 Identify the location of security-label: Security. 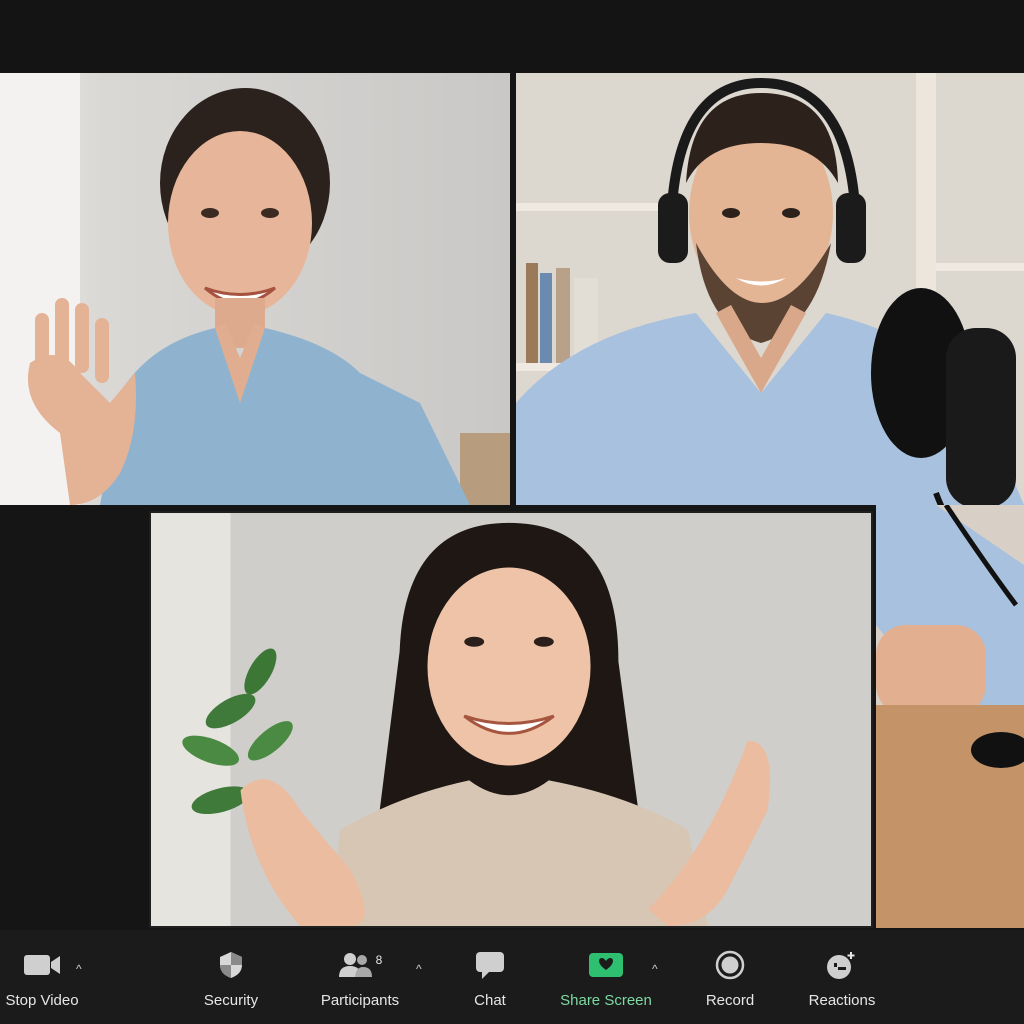
(231, 1000).